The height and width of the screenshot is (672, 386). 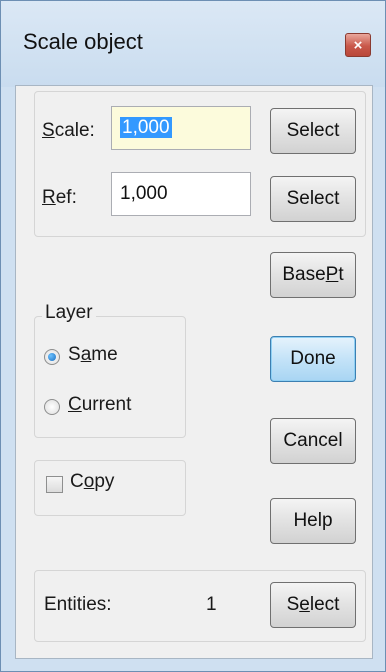 What do you see at coordinates (59, 197) in the screenshot?
I see `ref-label: Ref:` at bounding box center [59, 197].